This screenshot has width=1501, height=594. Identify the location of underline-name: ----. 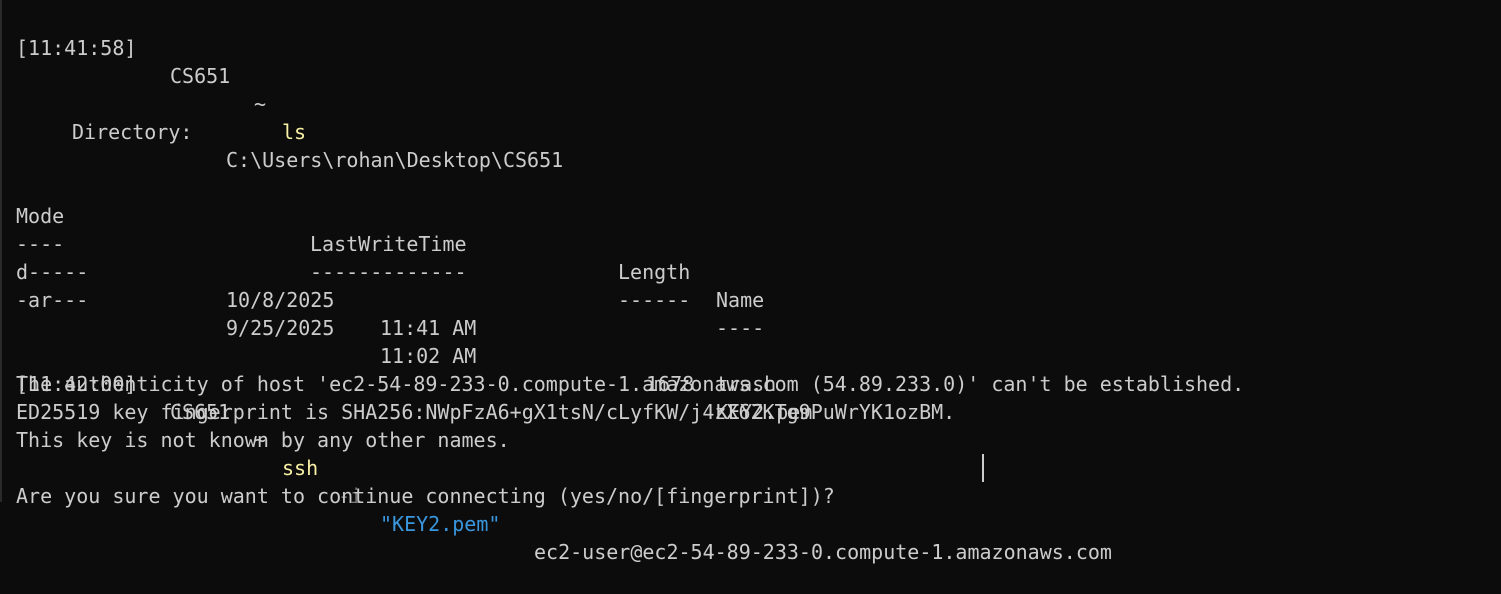
(740, 328).